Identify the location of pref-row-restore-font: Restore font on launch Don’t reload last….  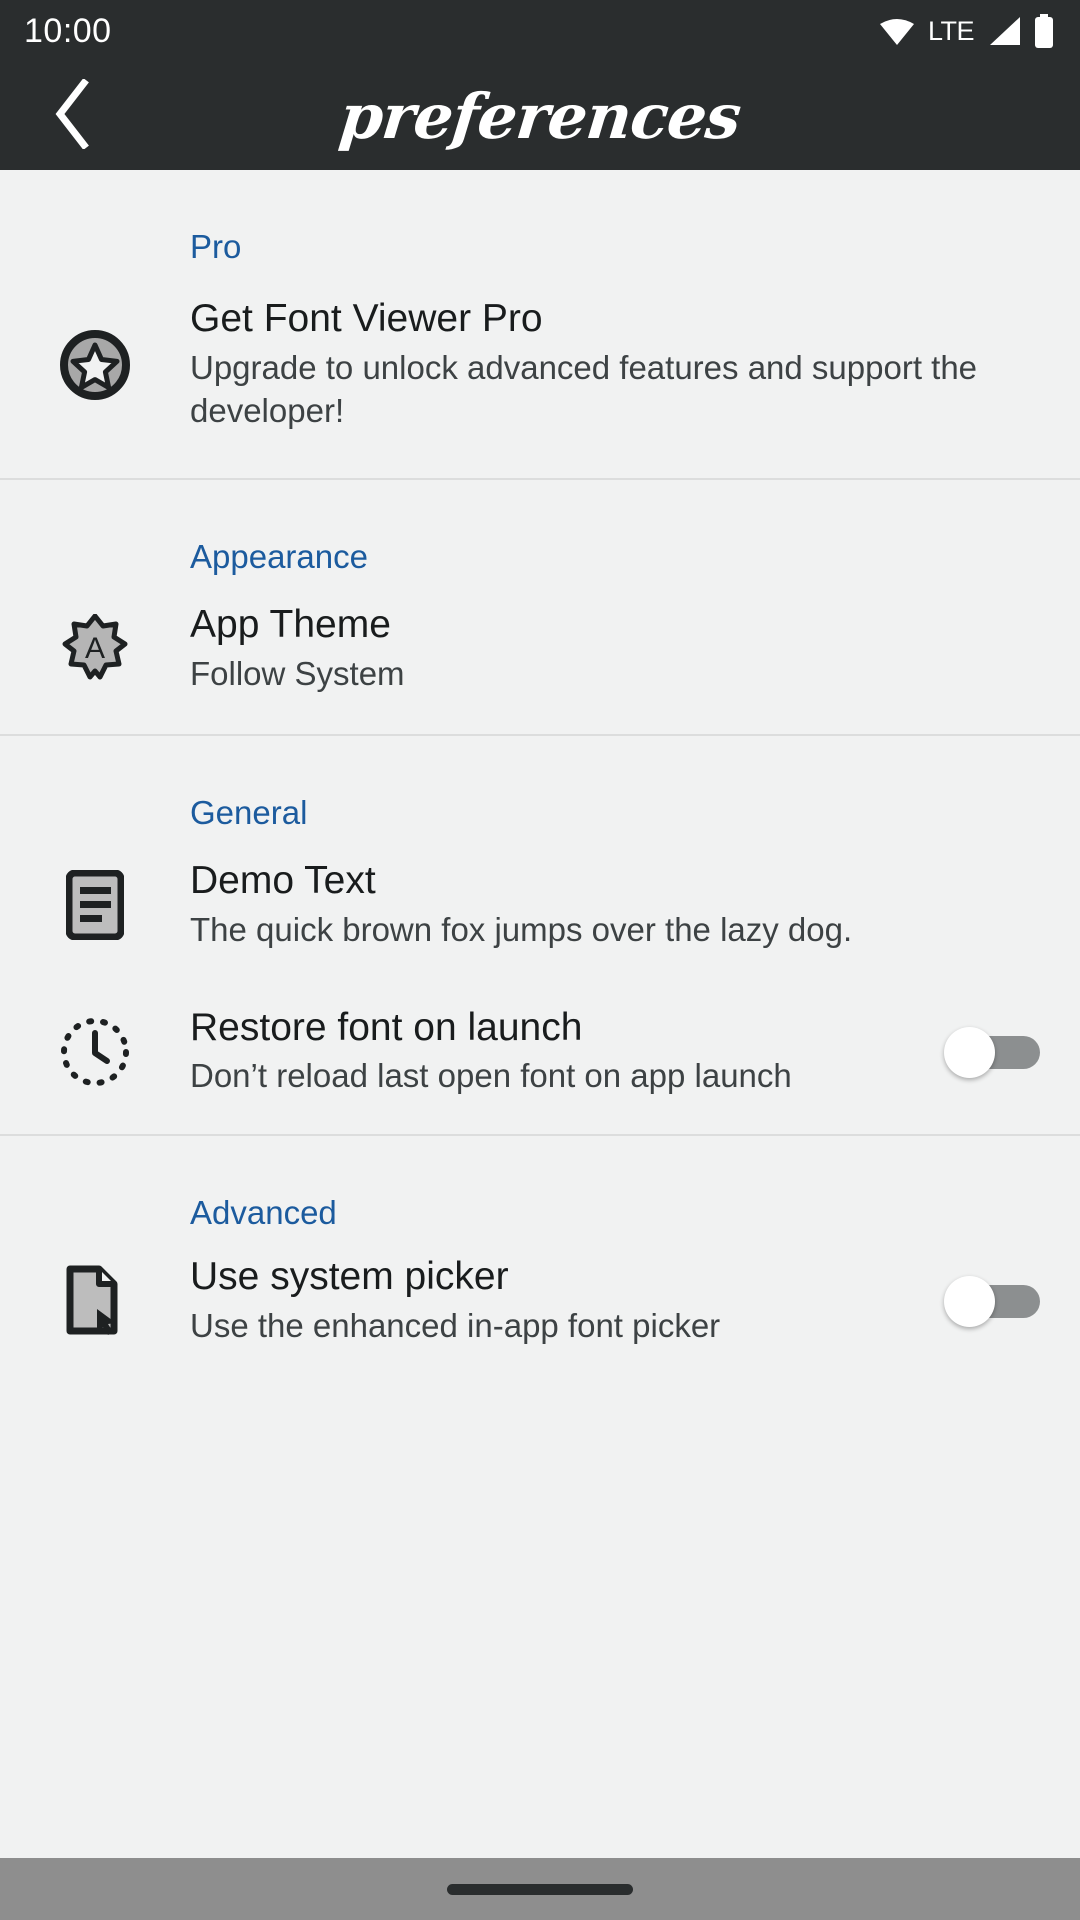
(540, 1057).